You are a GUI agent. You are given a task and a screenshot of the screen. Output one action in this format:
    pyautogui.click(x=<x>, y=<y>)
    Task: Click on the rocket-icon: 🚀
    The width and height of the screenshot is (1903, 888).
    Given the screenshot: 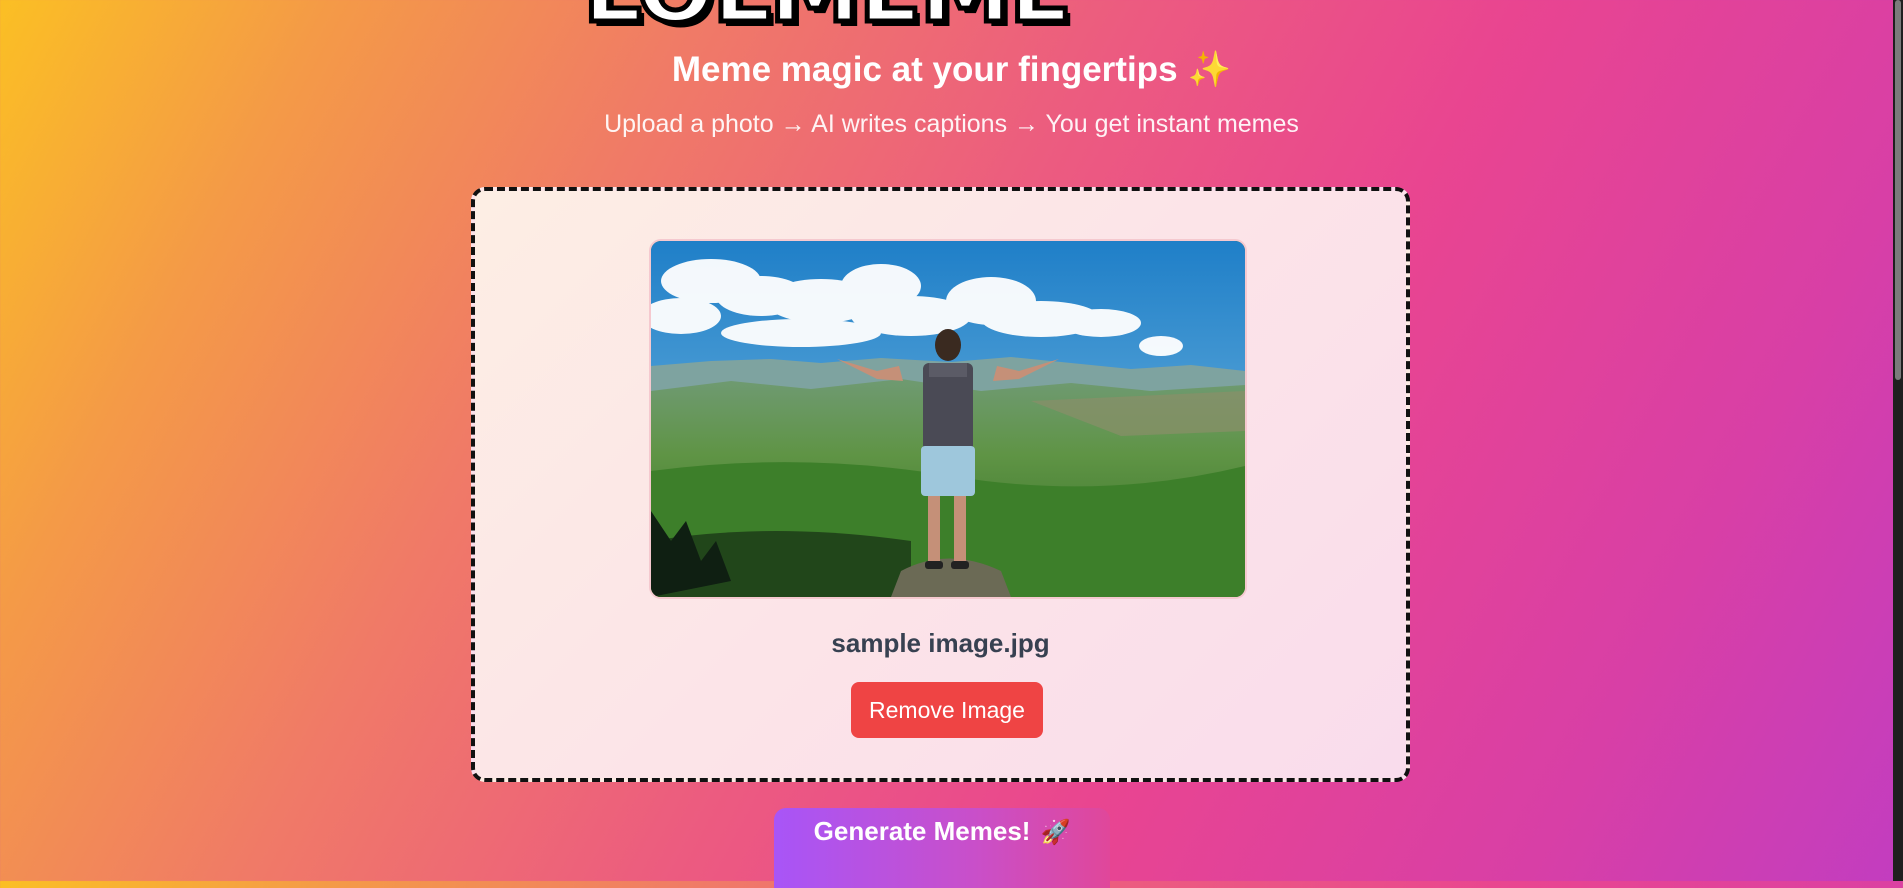 What is the action you would take?
    pyautogui.click(x=1055, y=832)
    